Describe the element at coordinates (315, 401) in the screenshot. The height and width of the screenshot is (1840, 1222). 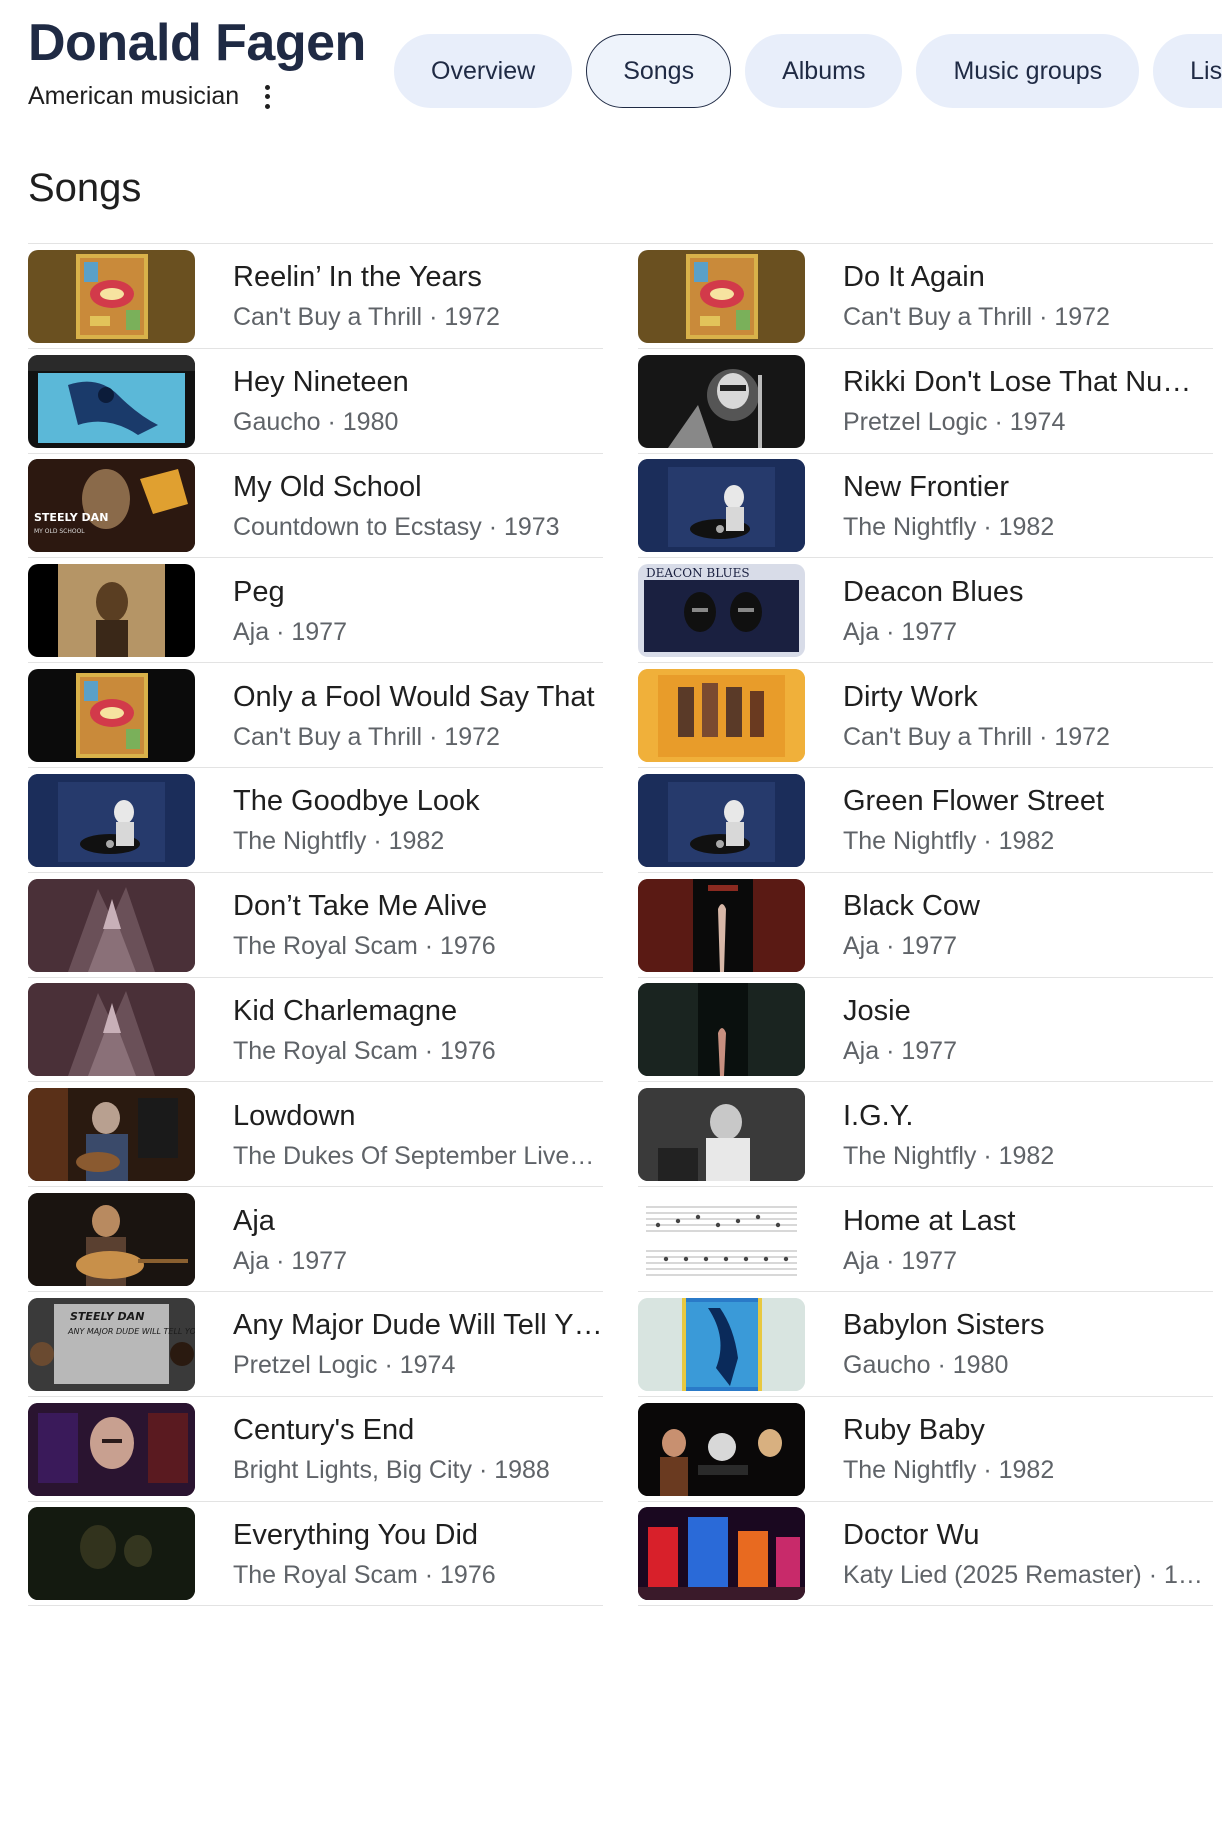
I see `song-item: Hey Nineteen Gaucho · 1980` at that location.